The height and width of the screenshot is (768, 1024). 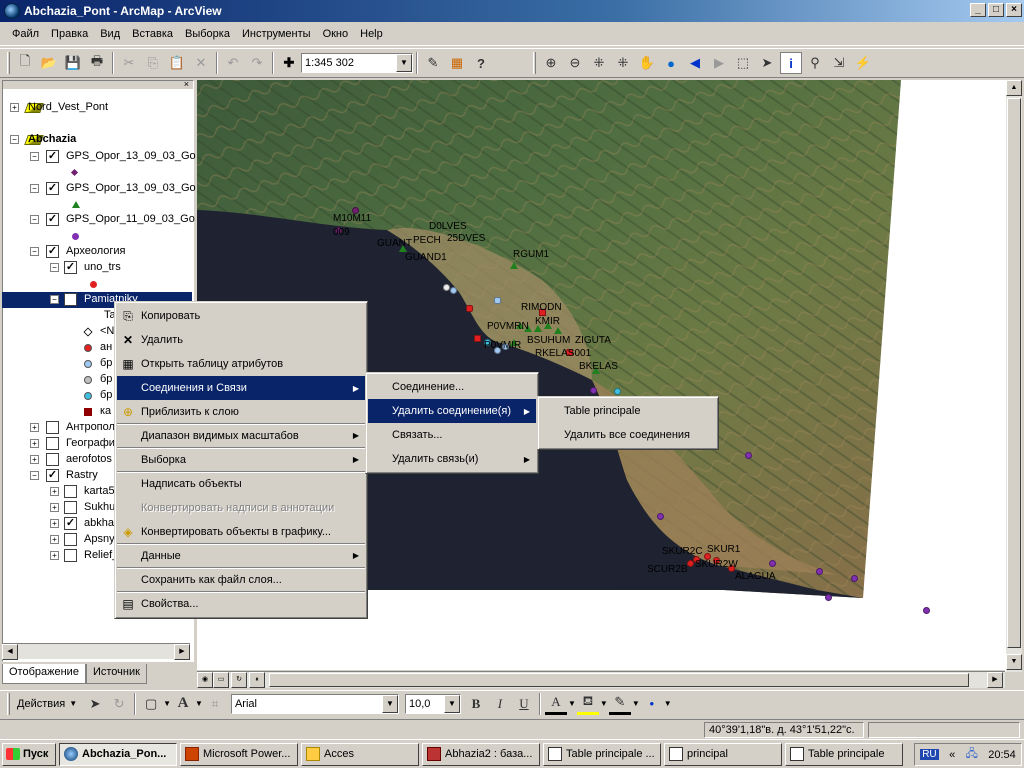 I want to click on zoom-in-icon: ⊕, so click(x=551, y=63).